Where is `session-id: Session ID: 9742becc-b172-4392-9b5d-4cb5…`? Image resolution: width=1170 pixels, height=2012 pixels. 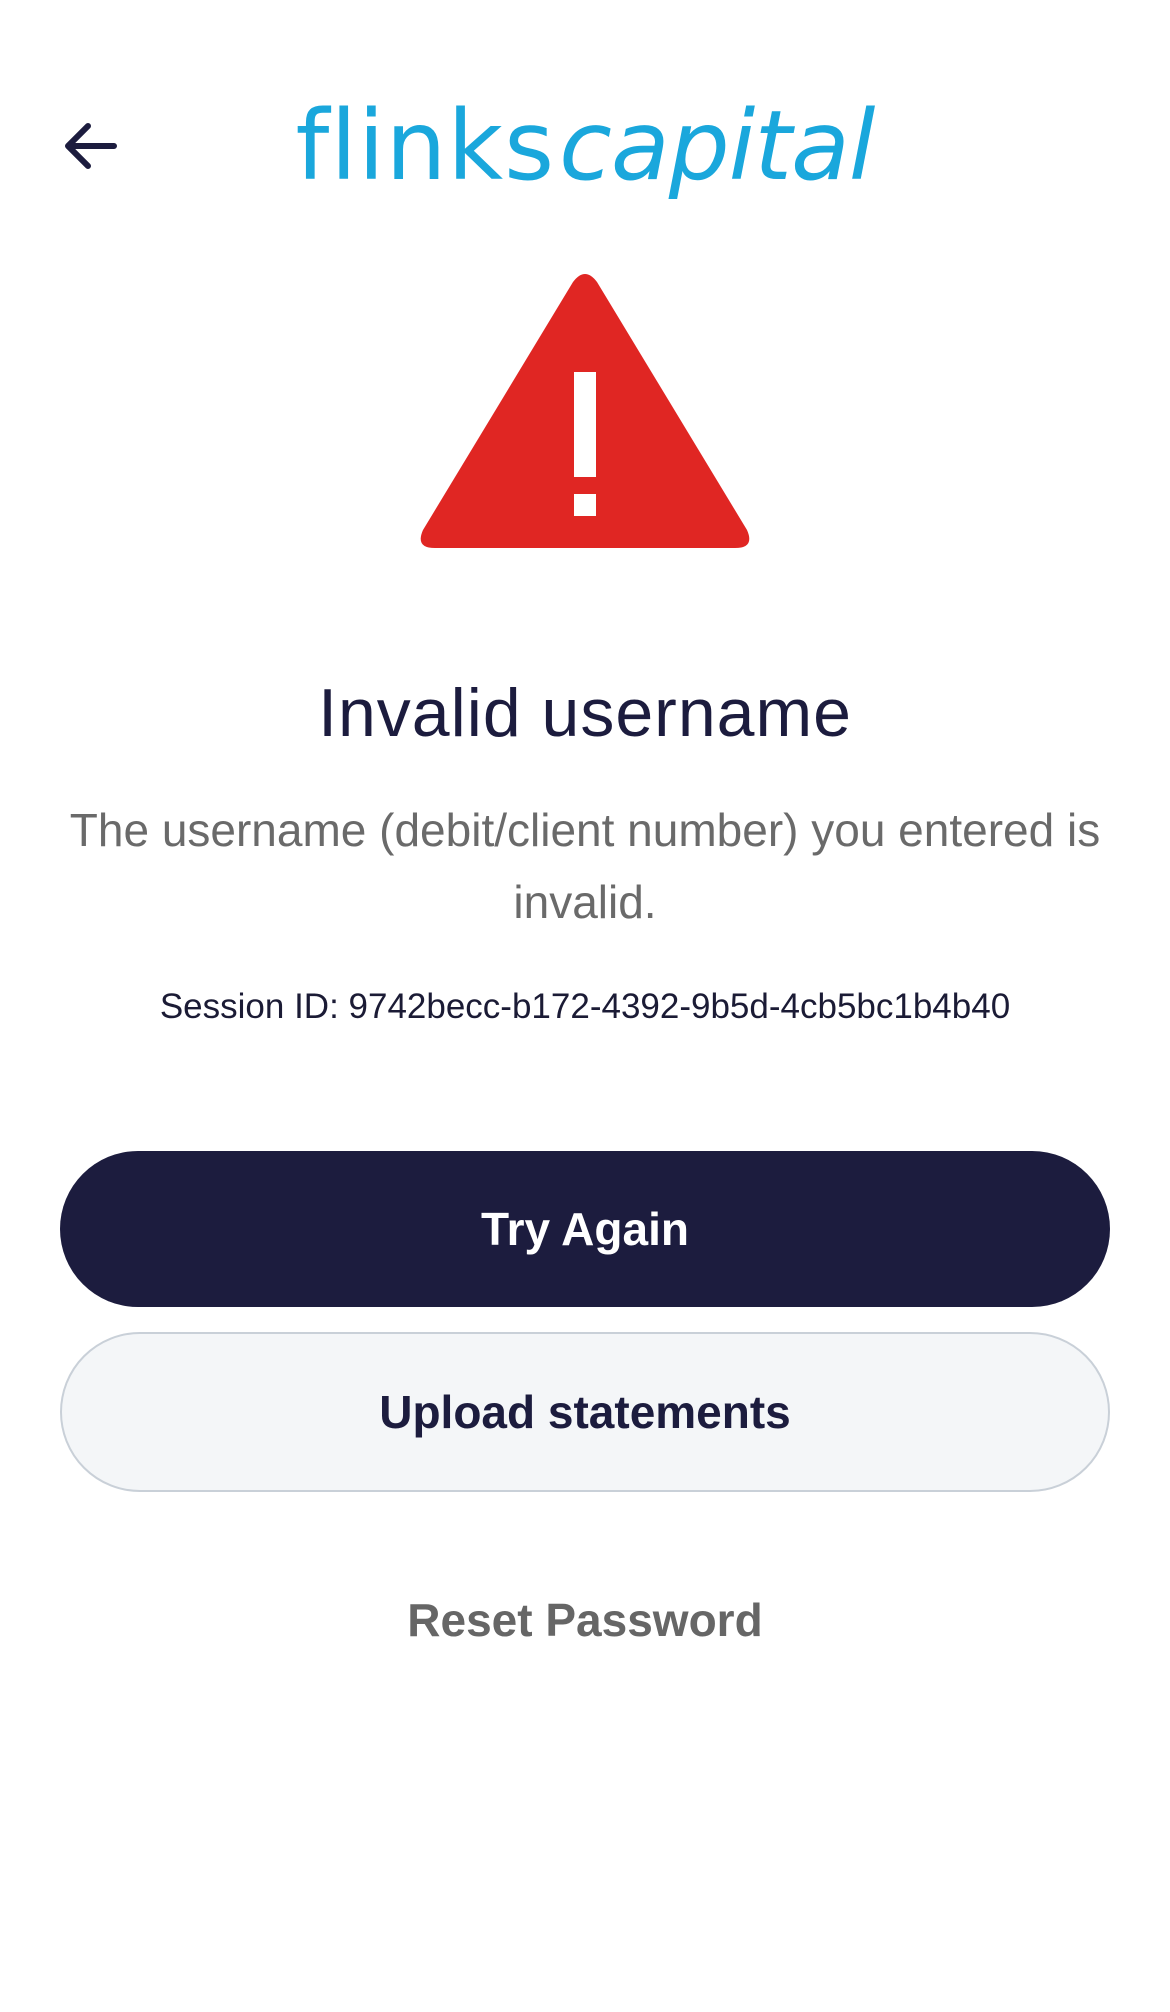 session-id: Session ID: 9742becc-b172-4392-9b5d-4cb5… is located at coordinates (585, 1006).